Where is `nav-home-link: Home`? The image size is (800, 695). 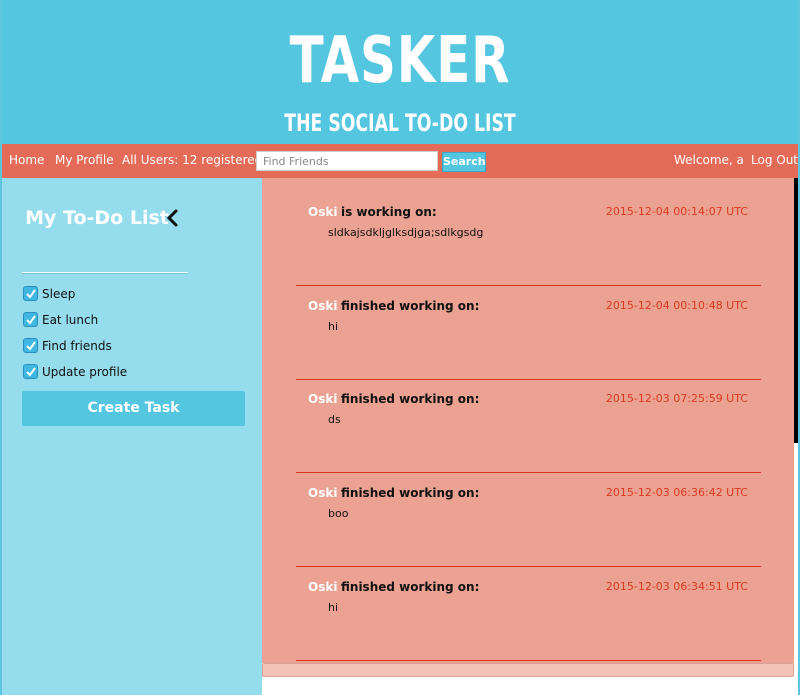 nav-home-link: Home is located at coordinates (26, 160).